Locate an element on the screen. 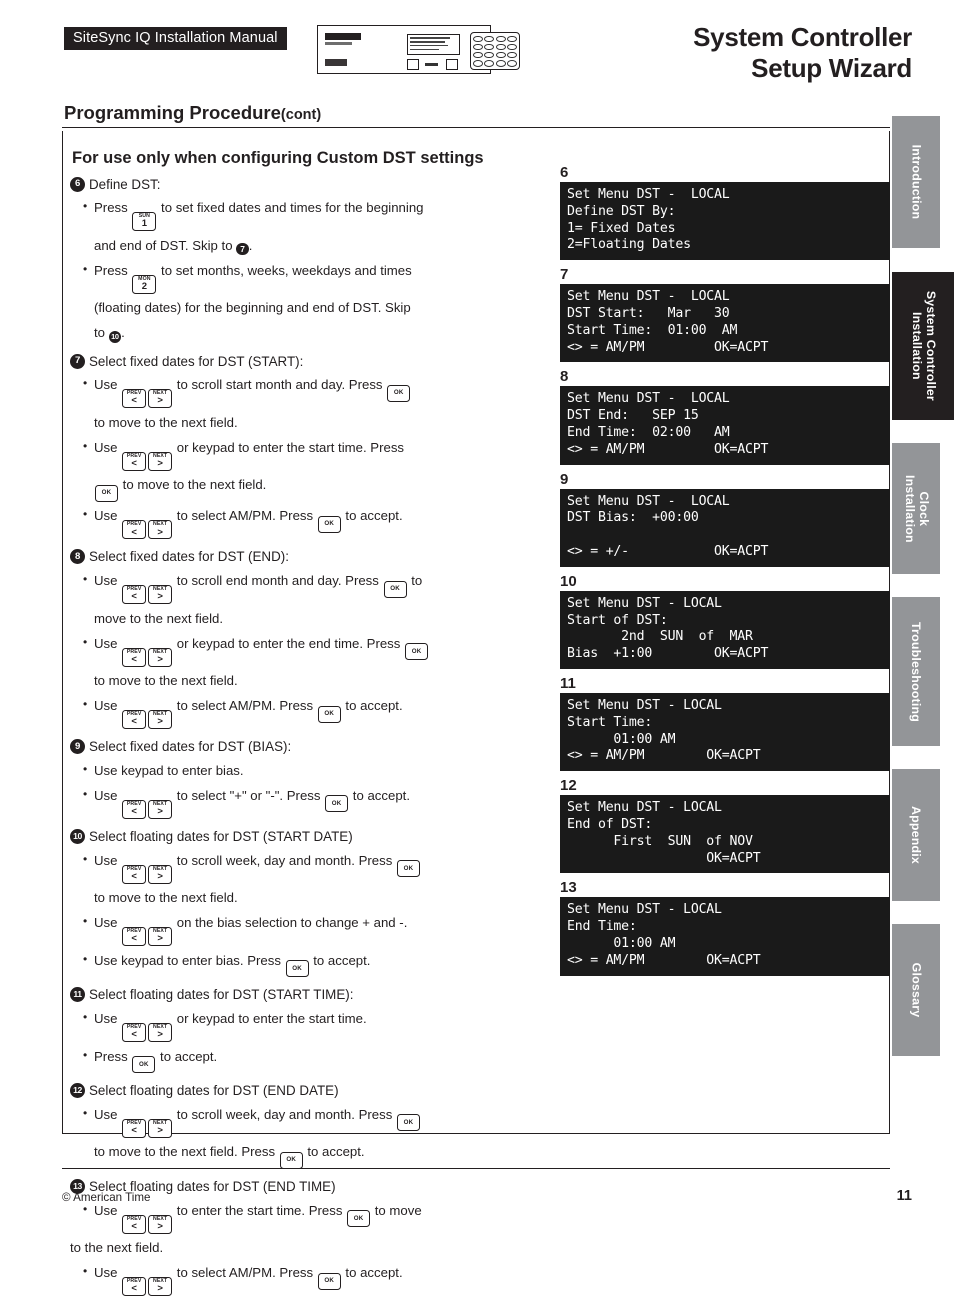 The image size is (954, 1296). instruction-text: or keypad to enter the start time. Press is located at coordinates (288, 447).